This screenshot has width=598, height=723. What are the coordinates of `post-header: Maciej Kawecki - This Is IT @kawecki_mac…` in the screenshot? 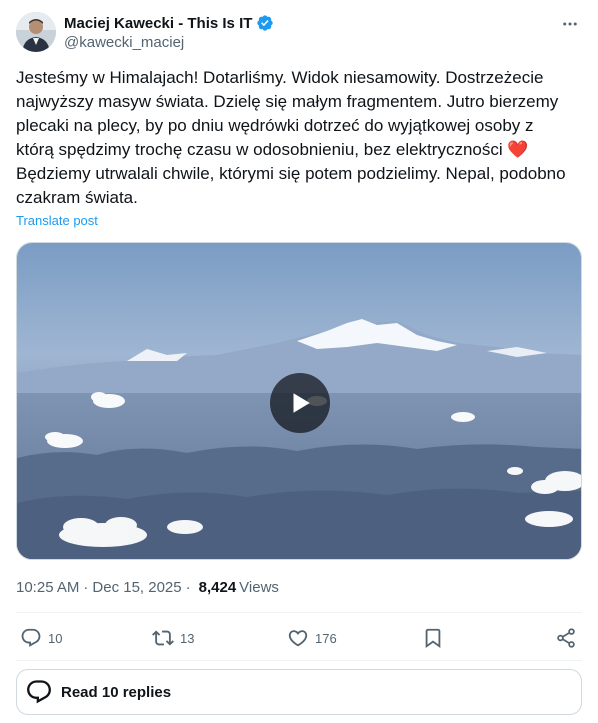 It's located at (299, 34).